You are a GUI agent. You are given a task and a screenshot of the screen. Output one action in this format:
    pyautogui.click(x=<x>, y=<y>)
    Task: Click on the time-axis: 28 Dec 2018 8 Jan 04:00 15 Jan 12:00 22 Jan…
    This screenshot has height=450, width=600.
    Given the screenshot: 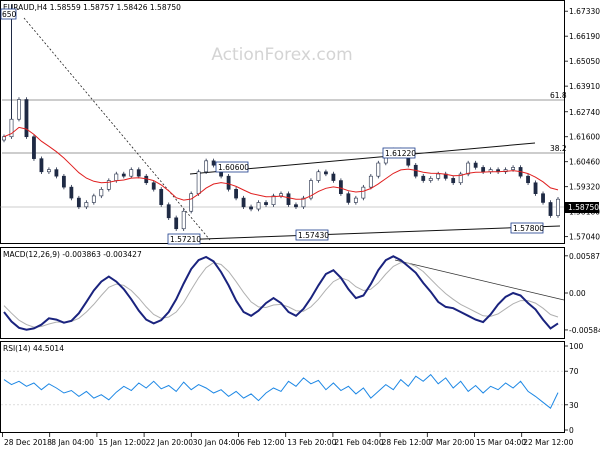 What is the action you would take?
    pyautogui.click(x=288, y=440)
    